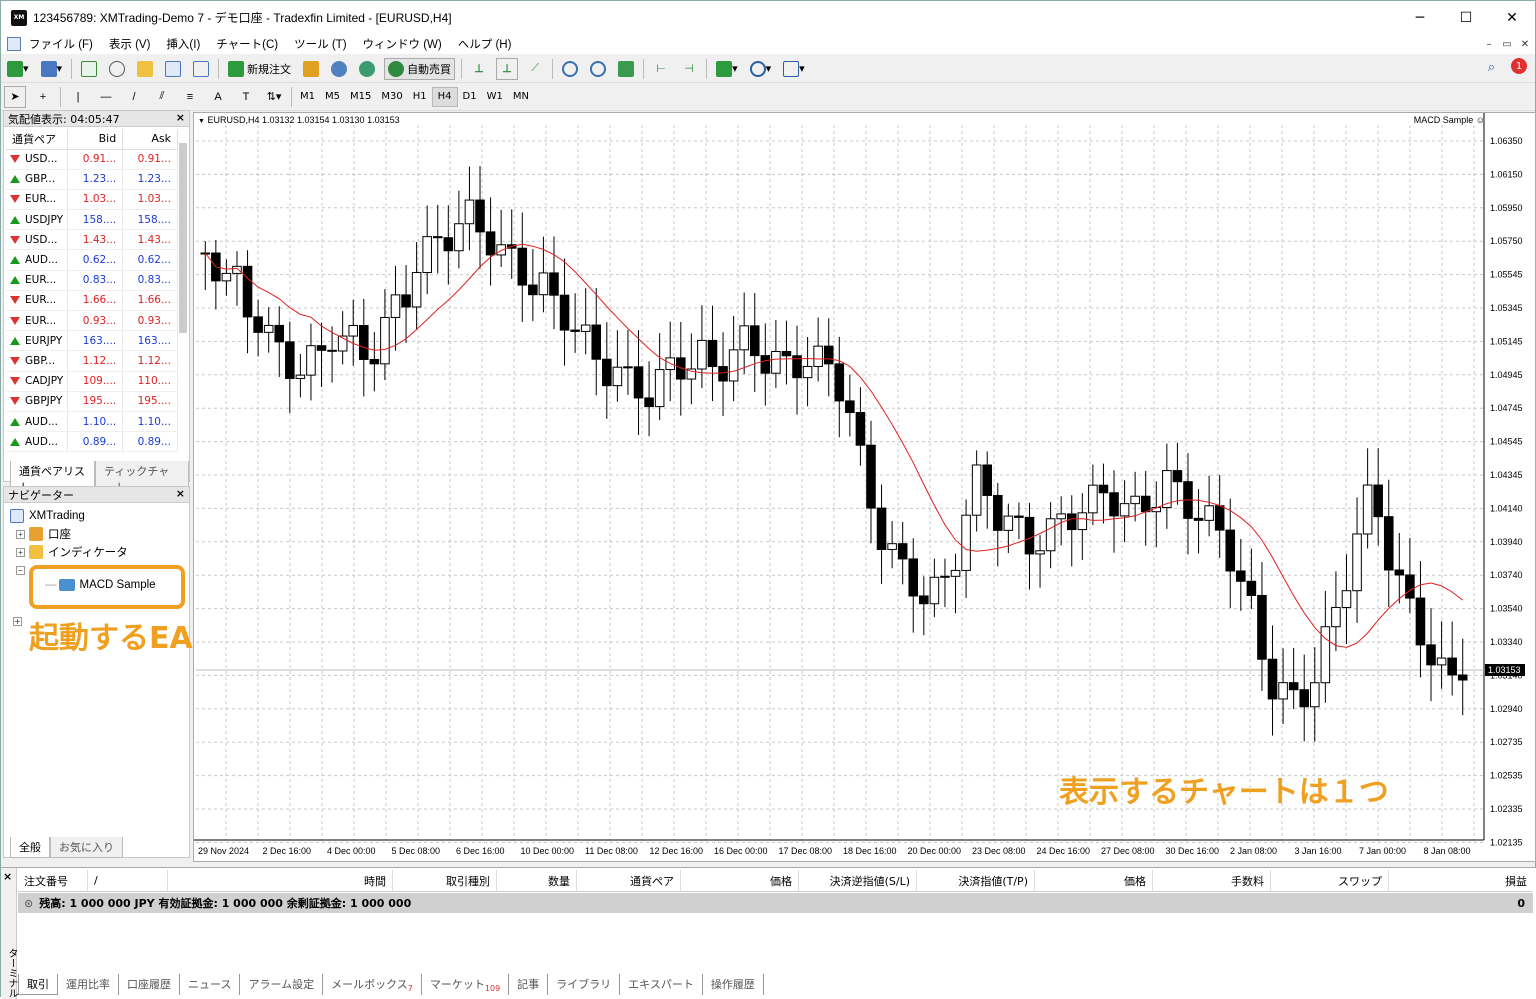 This screenshot has width=1536, height=999. Describe the element at coordinates (1489, 44) in the screenshot. I see `mdi-minimize-button: –` at that location.